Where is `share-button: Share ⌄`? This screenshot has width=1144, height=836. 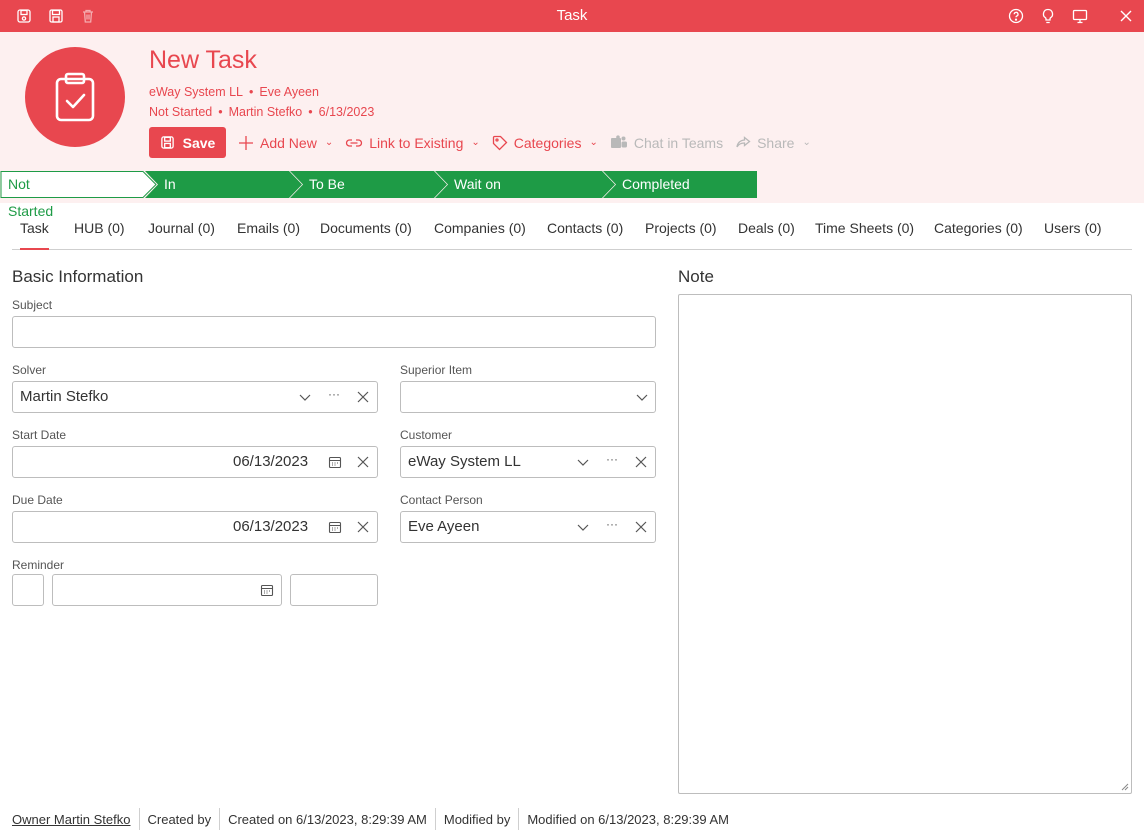 share-button: Share ⌄ is located at coordinates (773, 143).